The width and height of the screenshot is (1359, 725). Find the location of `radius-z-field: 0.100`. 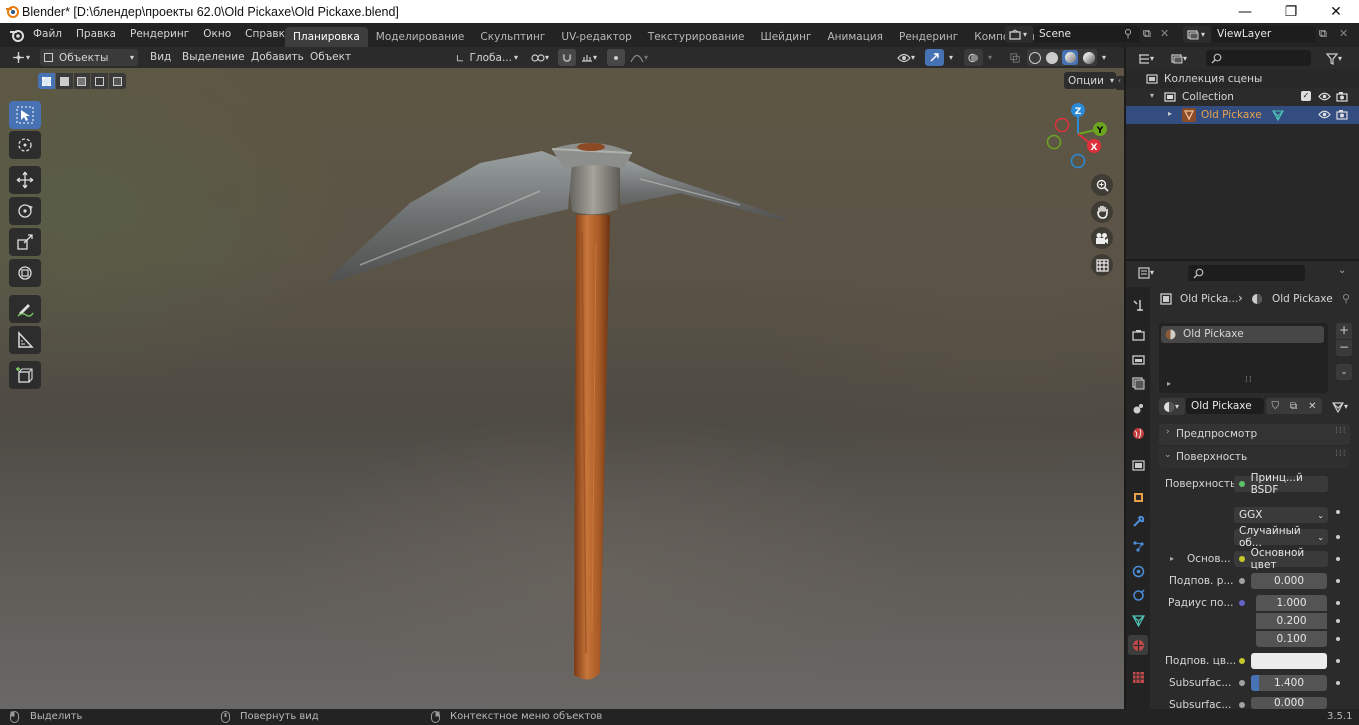

radius-z-field: 0.100 is located at coordinates (1291, 639).